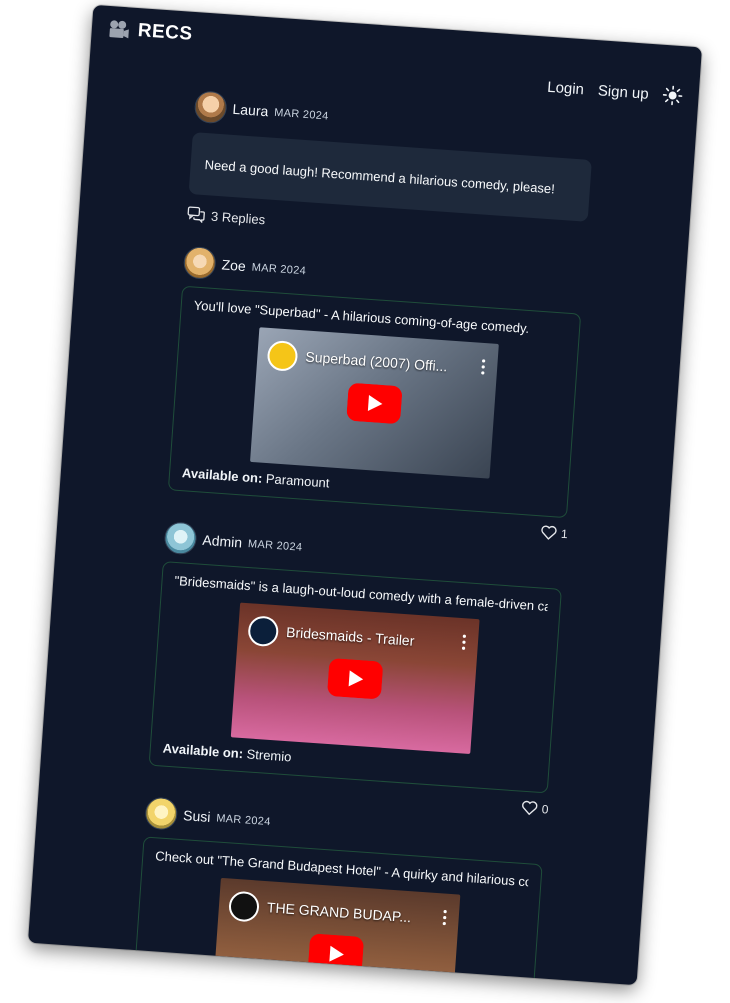 The width and height of the screenshot is (730, 1003). I want to click on author-name: Zoe, so click(233, 265).